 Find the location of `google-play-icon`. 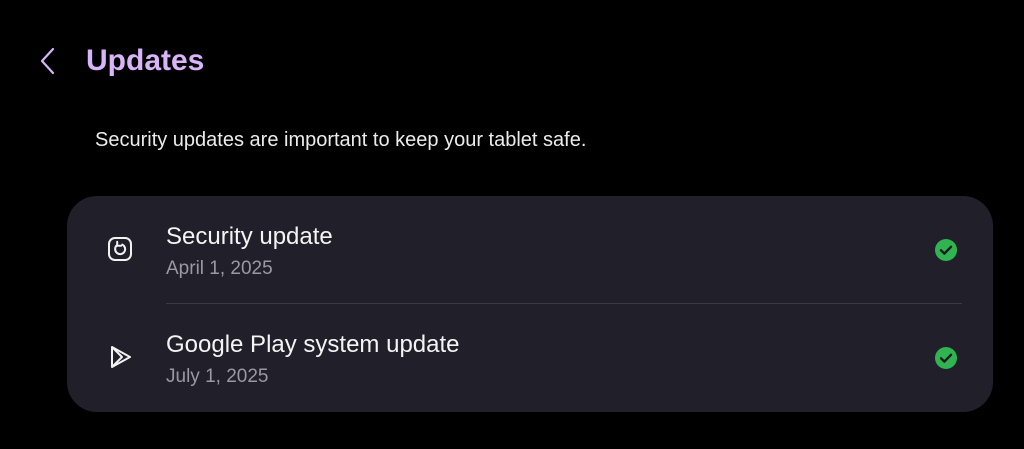

google-play-icon is located at coordinates (120, 357).